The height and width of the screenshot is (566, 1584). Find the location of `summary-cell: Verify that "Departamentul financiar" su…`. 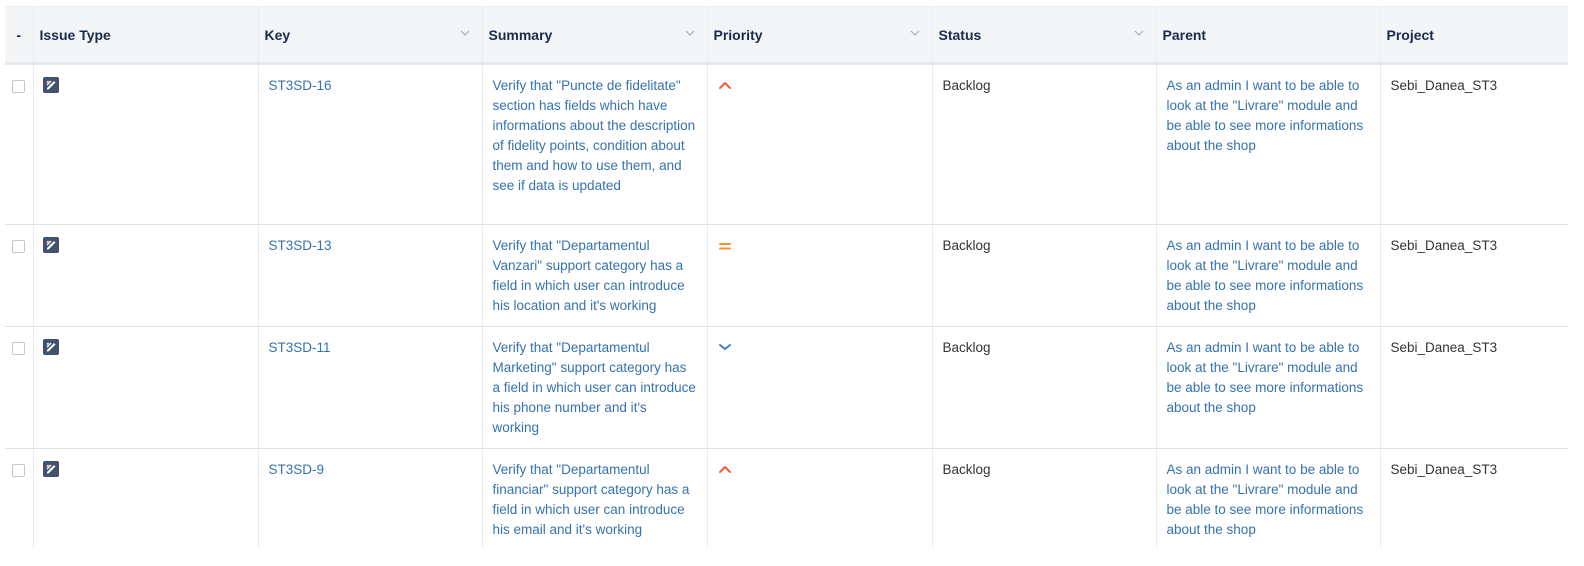

summary-cell: Verify that "Departamentul financiar" su… is located at coordinates (595, 498).